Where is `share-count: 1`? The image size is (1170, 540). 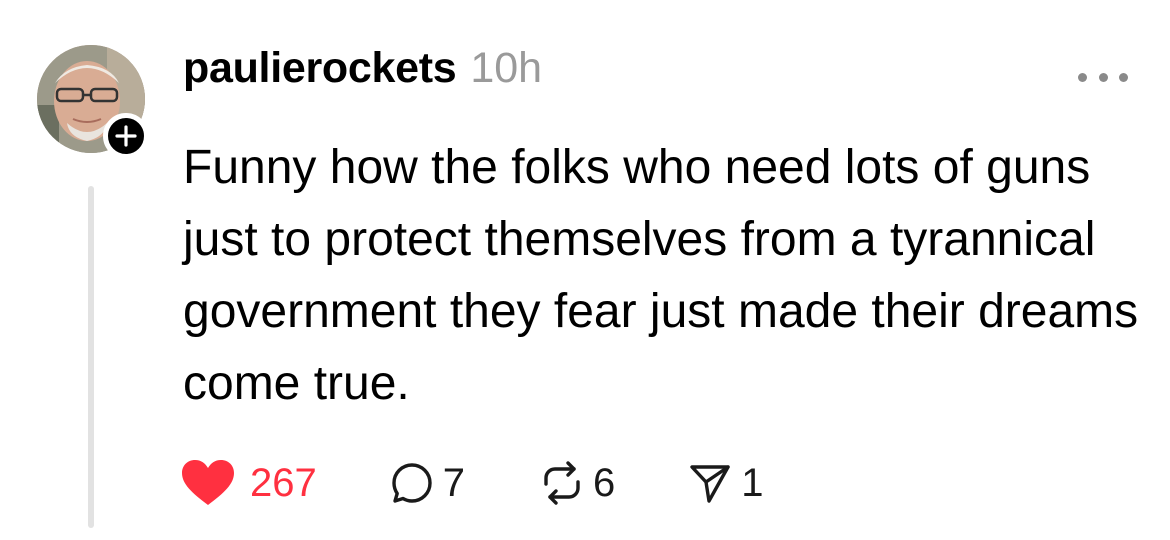
share-count: 1 is located at coordinates (752, 482).